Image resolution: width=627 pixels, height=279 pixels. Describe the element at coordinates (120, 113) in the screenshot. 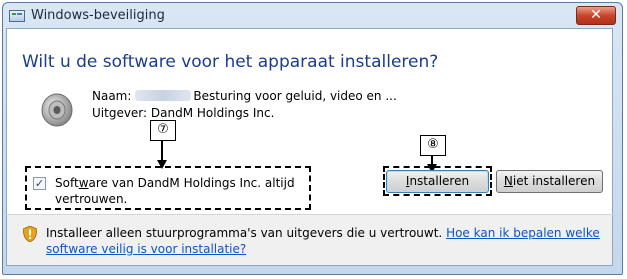

I see `publisher-label: Uitgever:` at that location.